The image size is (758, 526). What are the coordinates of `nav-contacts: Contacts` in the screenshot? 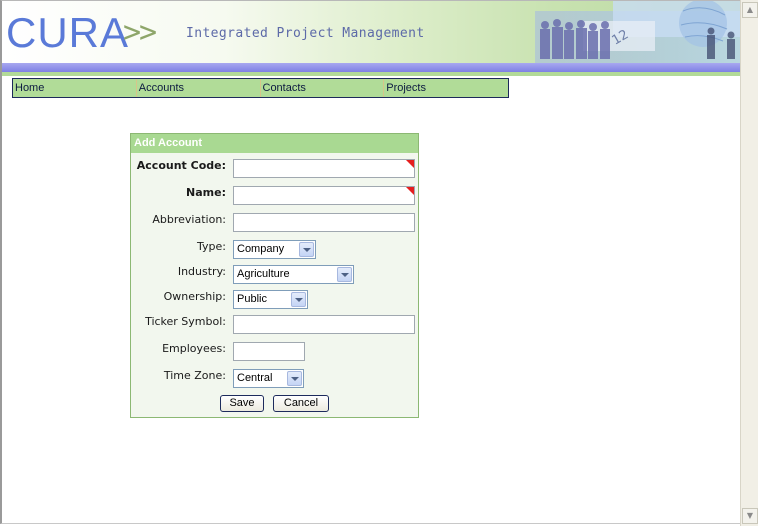 It's located at (323, 88).